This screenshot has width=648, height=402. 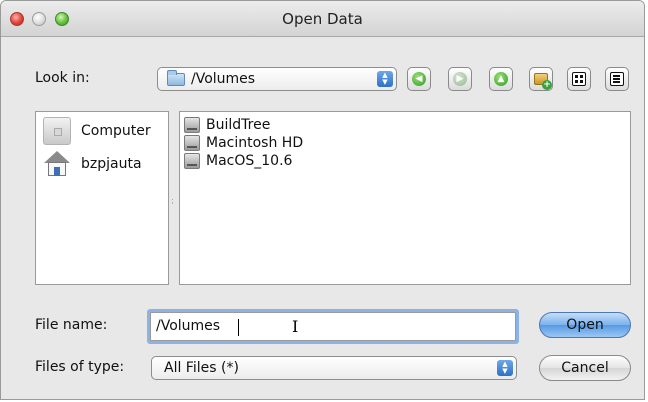 What do you see at coordinates (176, 78) in the screenshot?
I see `folder-icon` at bounding box center [176, 78].